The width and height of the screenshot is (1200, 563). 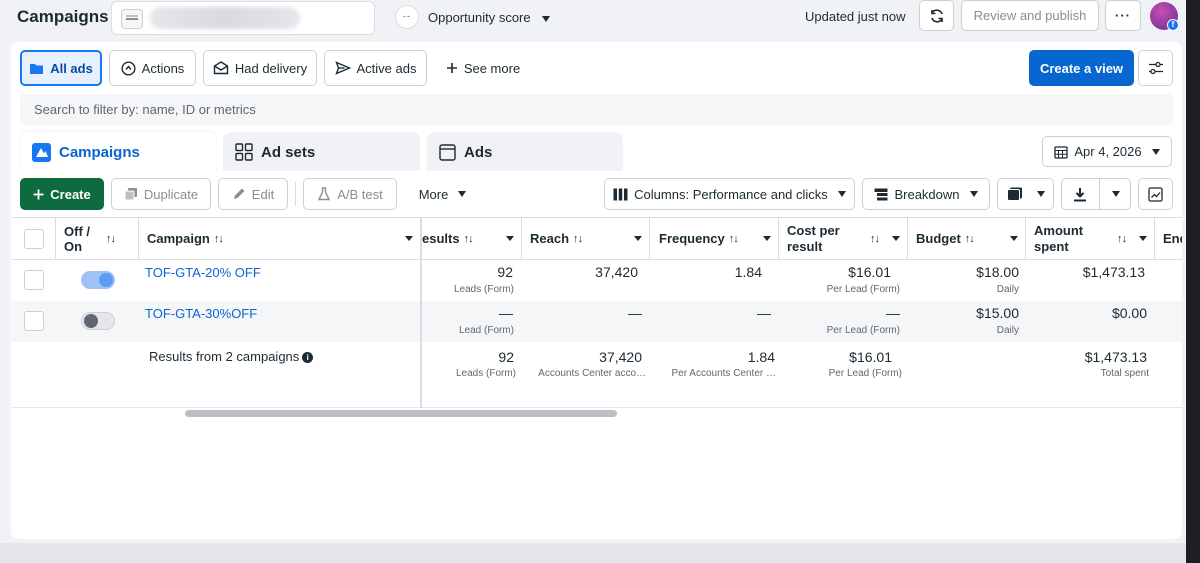 I want to click on account-selector, so click(x=243, y=18).